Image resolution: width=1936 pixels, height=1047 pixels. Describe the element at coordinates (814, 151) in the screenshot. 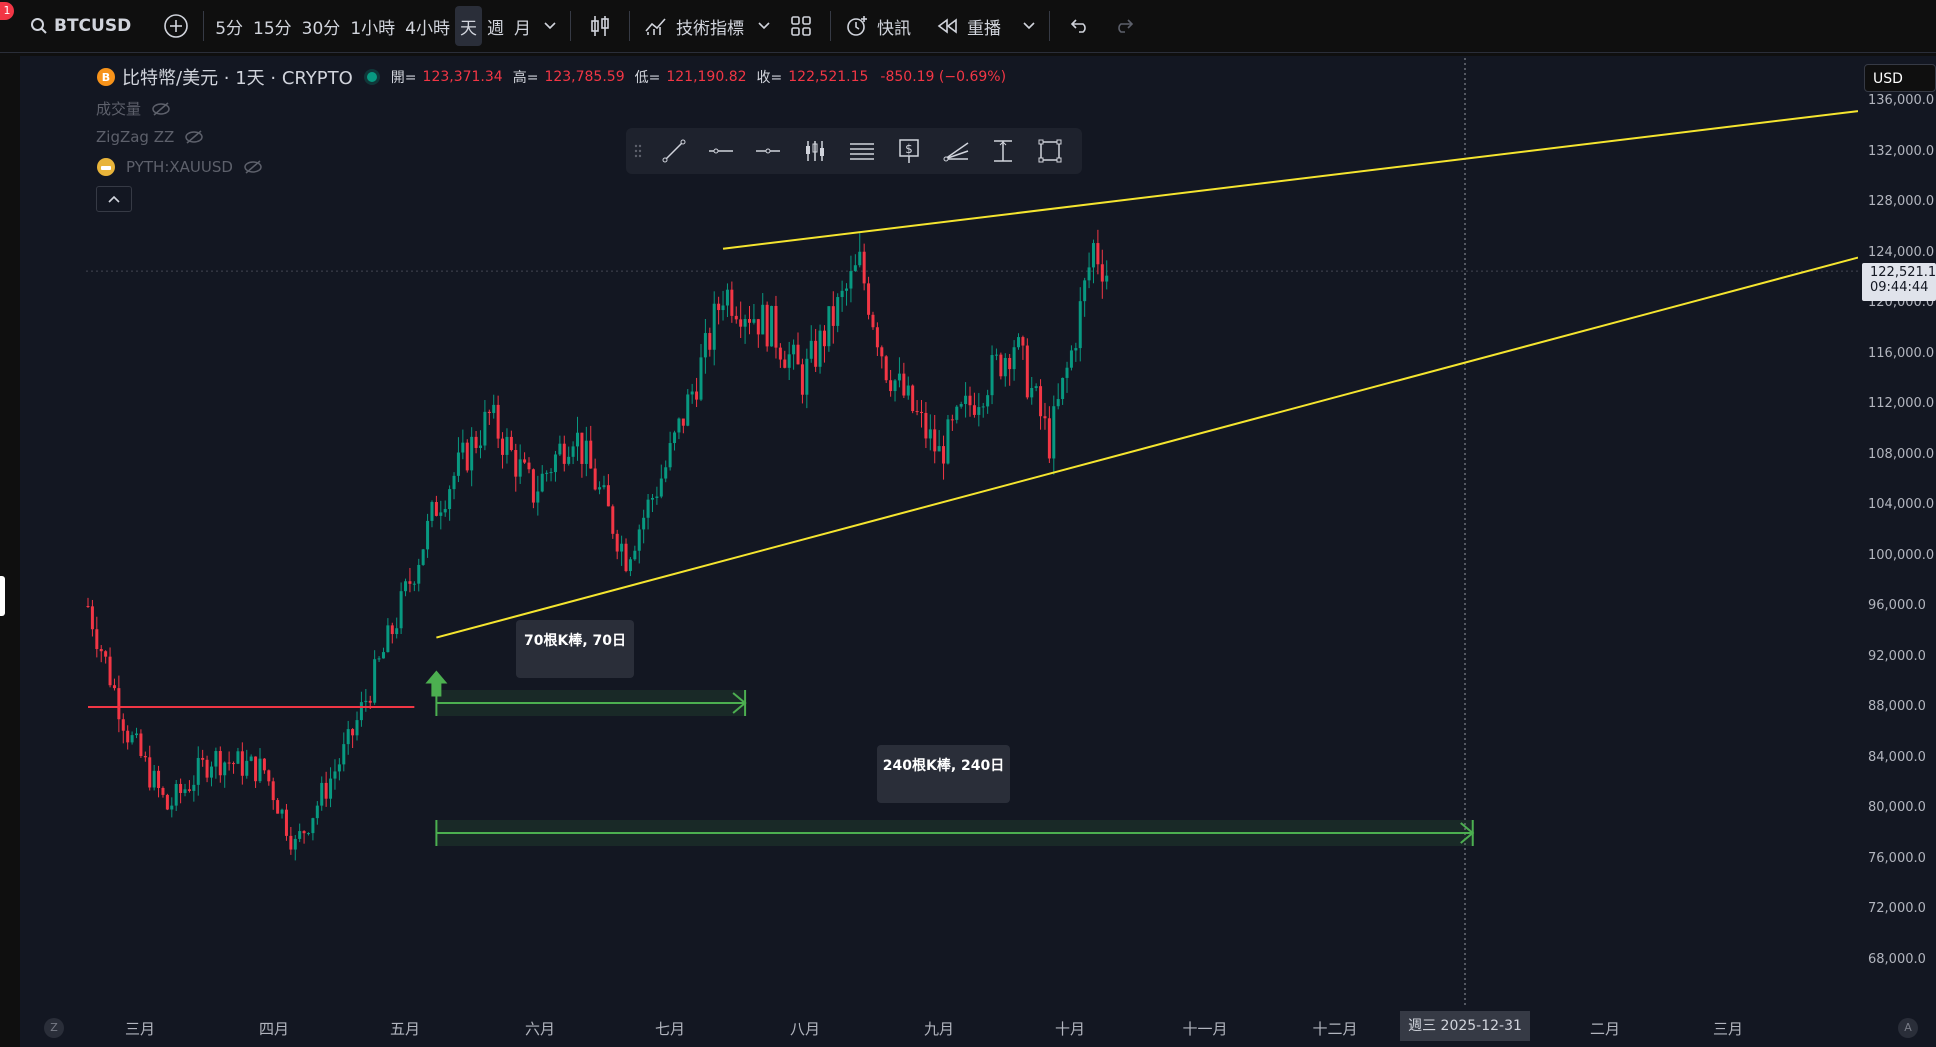

I see `long-position-tool-icon` at that location.